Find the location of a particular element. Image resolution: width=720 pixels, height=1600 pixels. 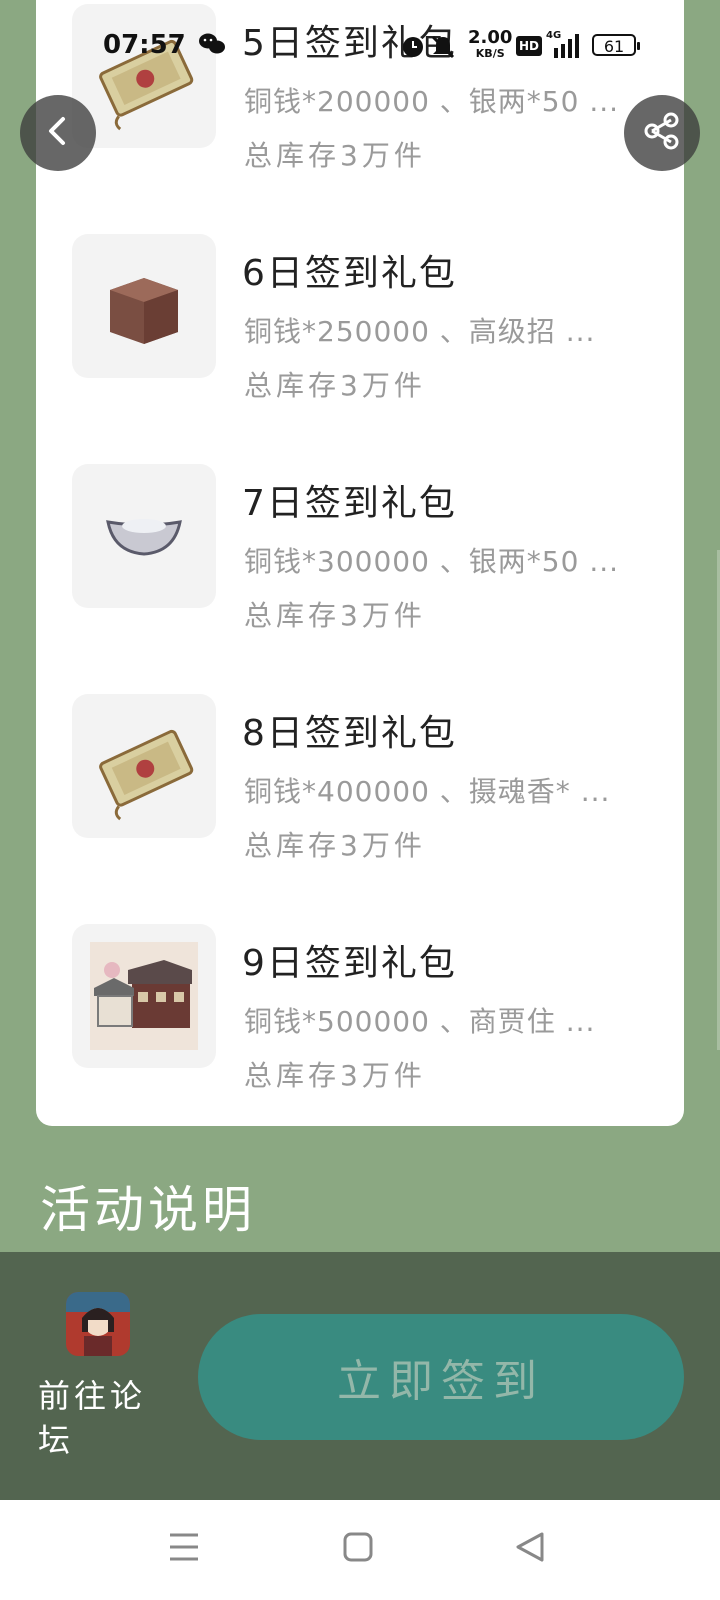

chevron-left-icon is located at coordinates (58, 133).